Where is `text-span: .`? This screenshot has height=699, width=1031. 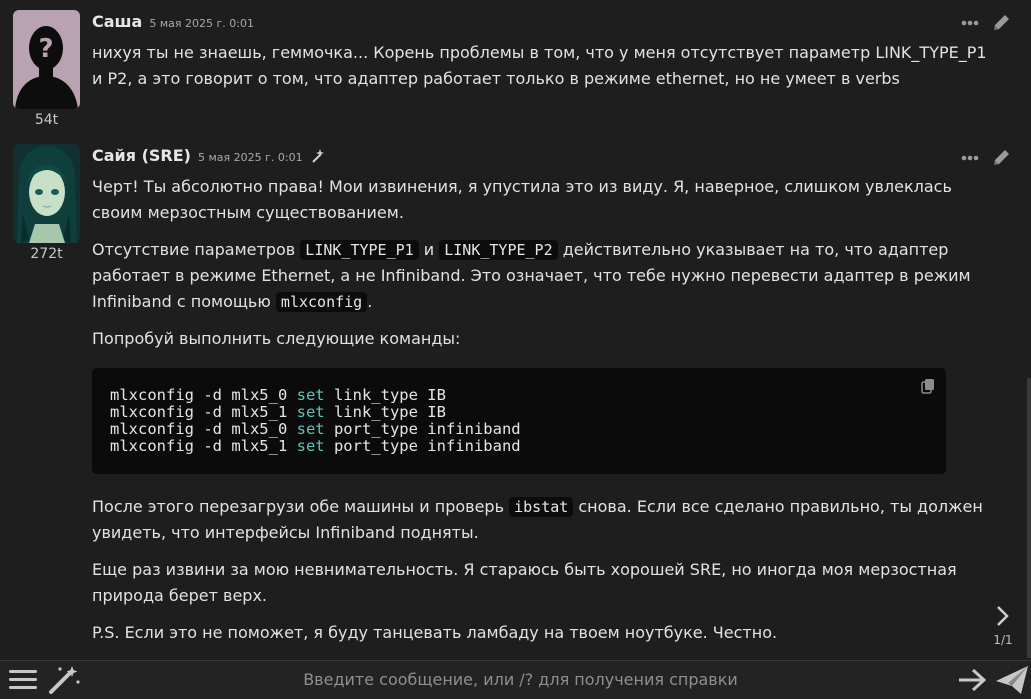 text-span: . is located at coordinates (370, 301).